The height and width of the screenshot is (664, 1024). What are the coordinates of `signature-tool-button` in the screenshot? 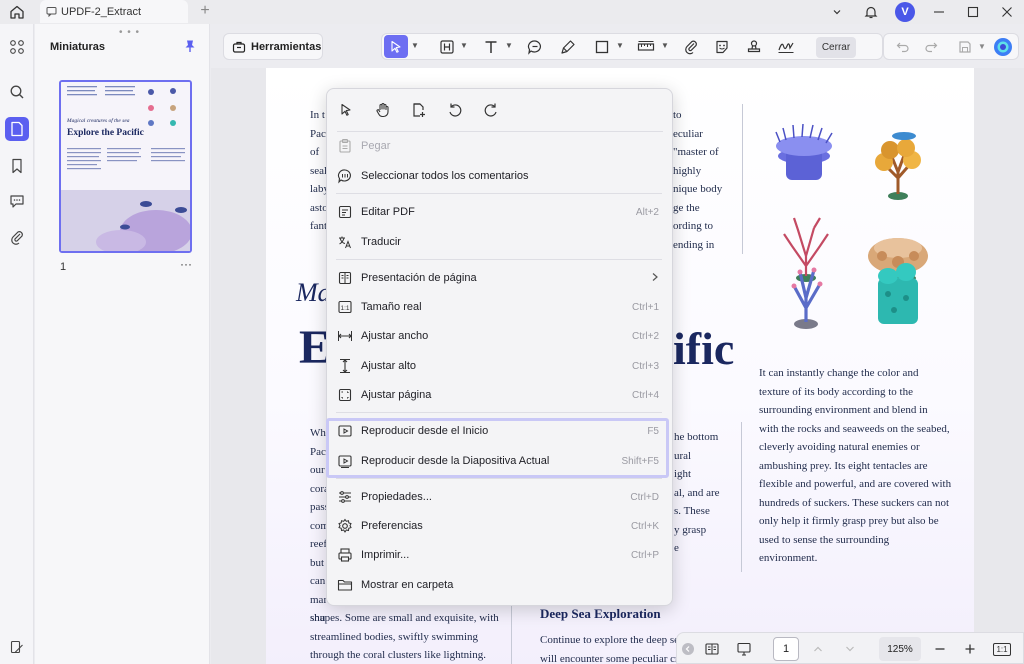 It's located at (786, 46).